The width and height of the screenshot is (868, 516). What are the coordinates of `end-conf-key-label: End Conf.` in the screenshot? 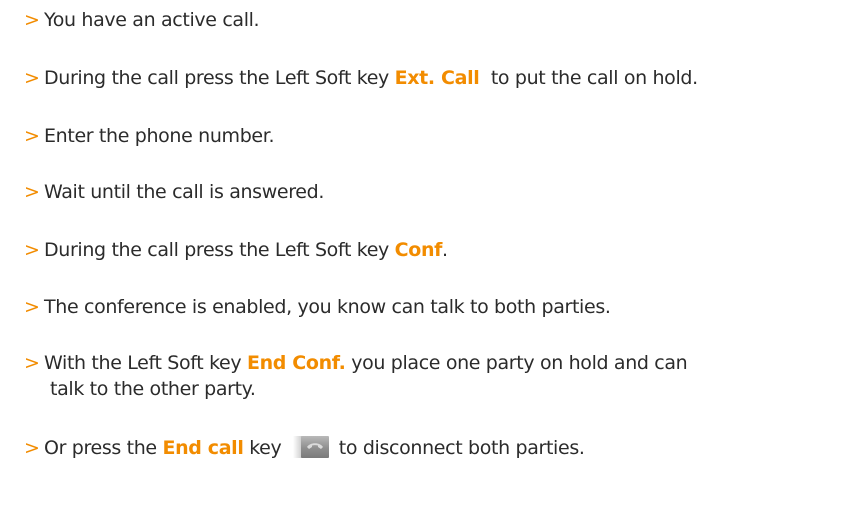 It's located at (296, 363).